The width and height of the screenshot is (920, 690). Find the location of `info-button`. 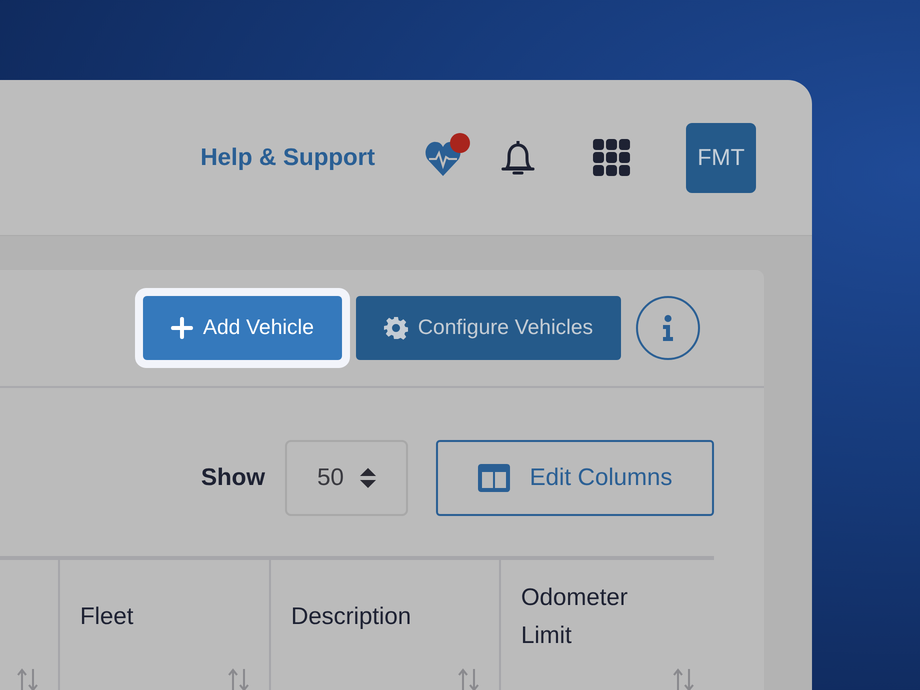

info-button is located at coordinates (668, 328).